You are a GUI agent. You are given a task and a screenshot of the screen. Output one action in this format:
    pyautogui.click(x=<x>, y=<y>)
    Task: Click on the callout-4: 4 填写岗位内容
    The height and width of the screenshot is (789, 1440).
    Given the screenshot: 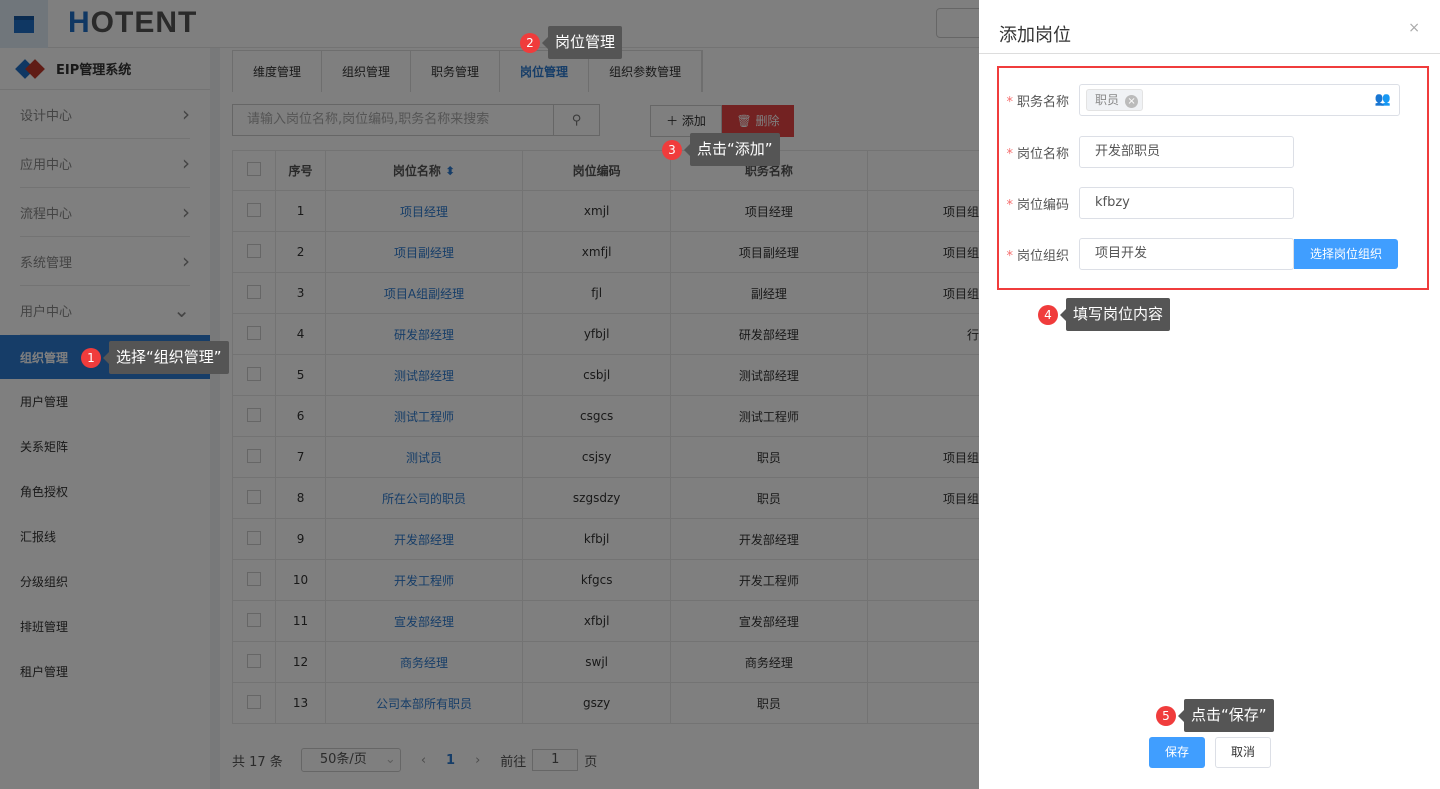 What is the action you would take?
    pyautogui.click(x=1104, y=314)
    